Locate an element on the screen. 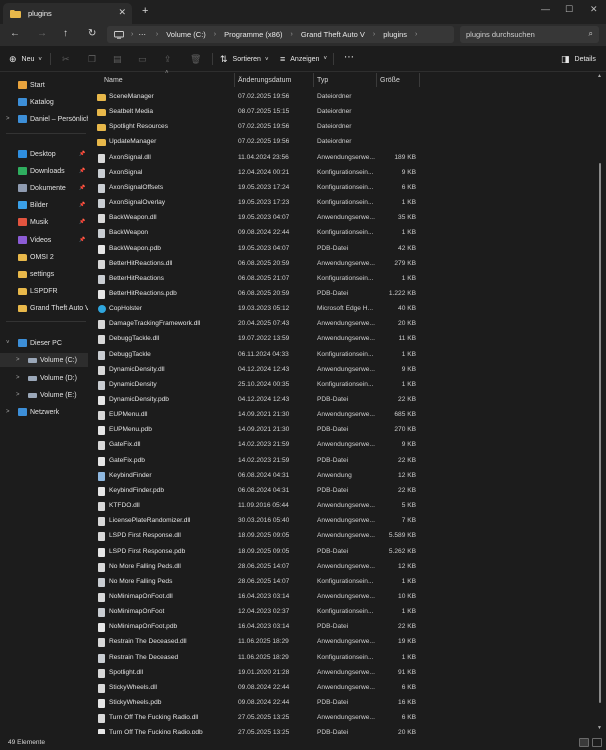  sidebar-item-downloads: Downloads 📌 is located at coordinates (44, 171).